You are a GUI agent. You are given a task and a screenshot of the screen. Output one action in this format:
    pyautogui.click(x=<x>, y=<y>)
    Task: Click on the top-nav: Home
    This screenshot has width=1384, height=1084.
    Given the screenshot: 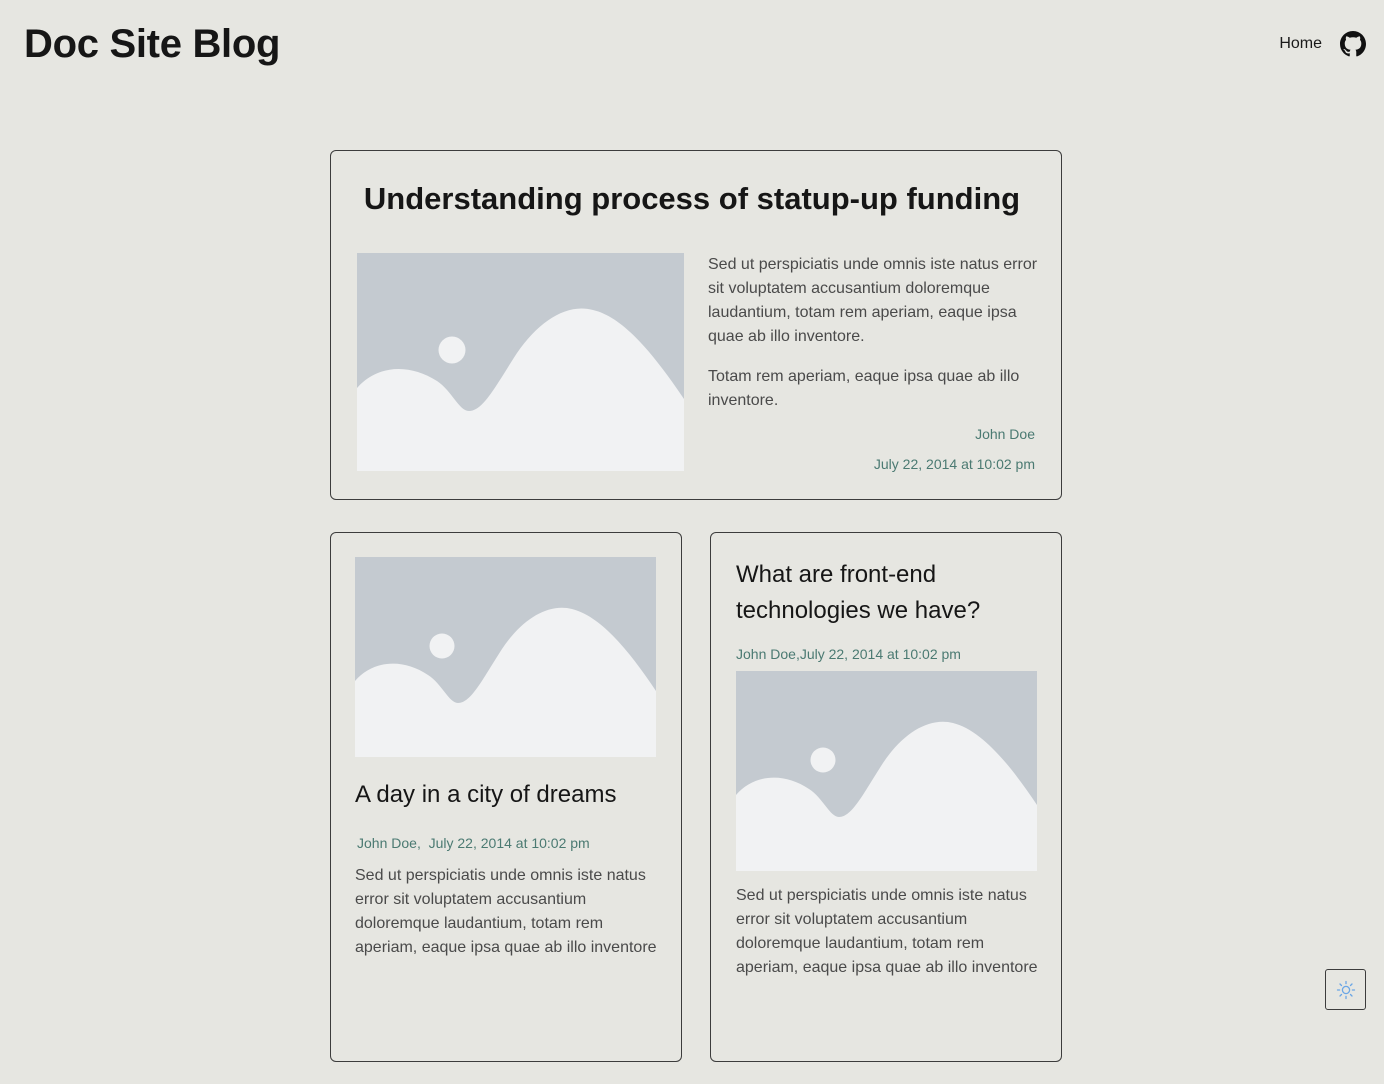 What is the action you would take?
    pyautogui.click(x=1322, y=44)
    